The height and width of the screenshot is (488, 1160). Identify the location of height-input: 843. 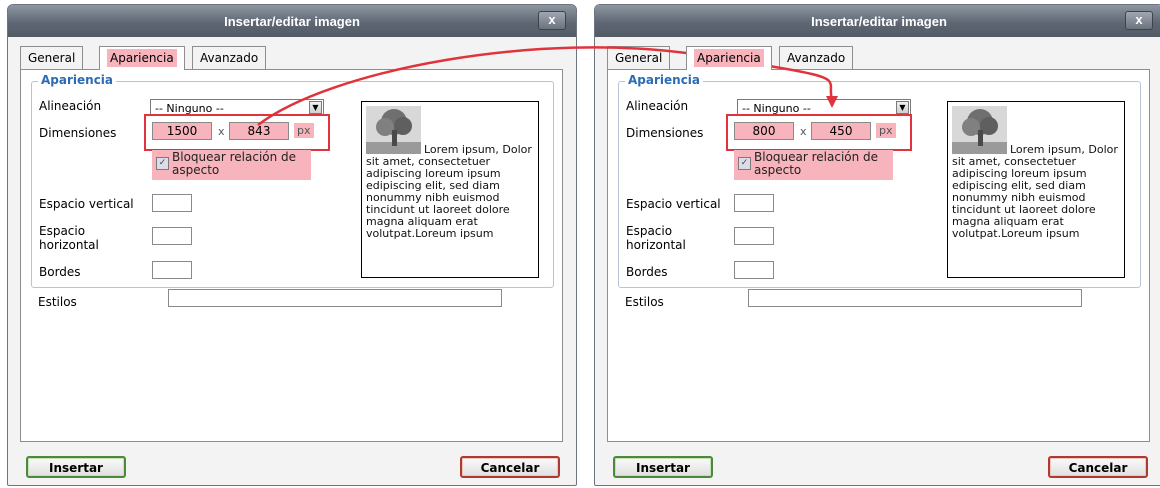
(259, 131).